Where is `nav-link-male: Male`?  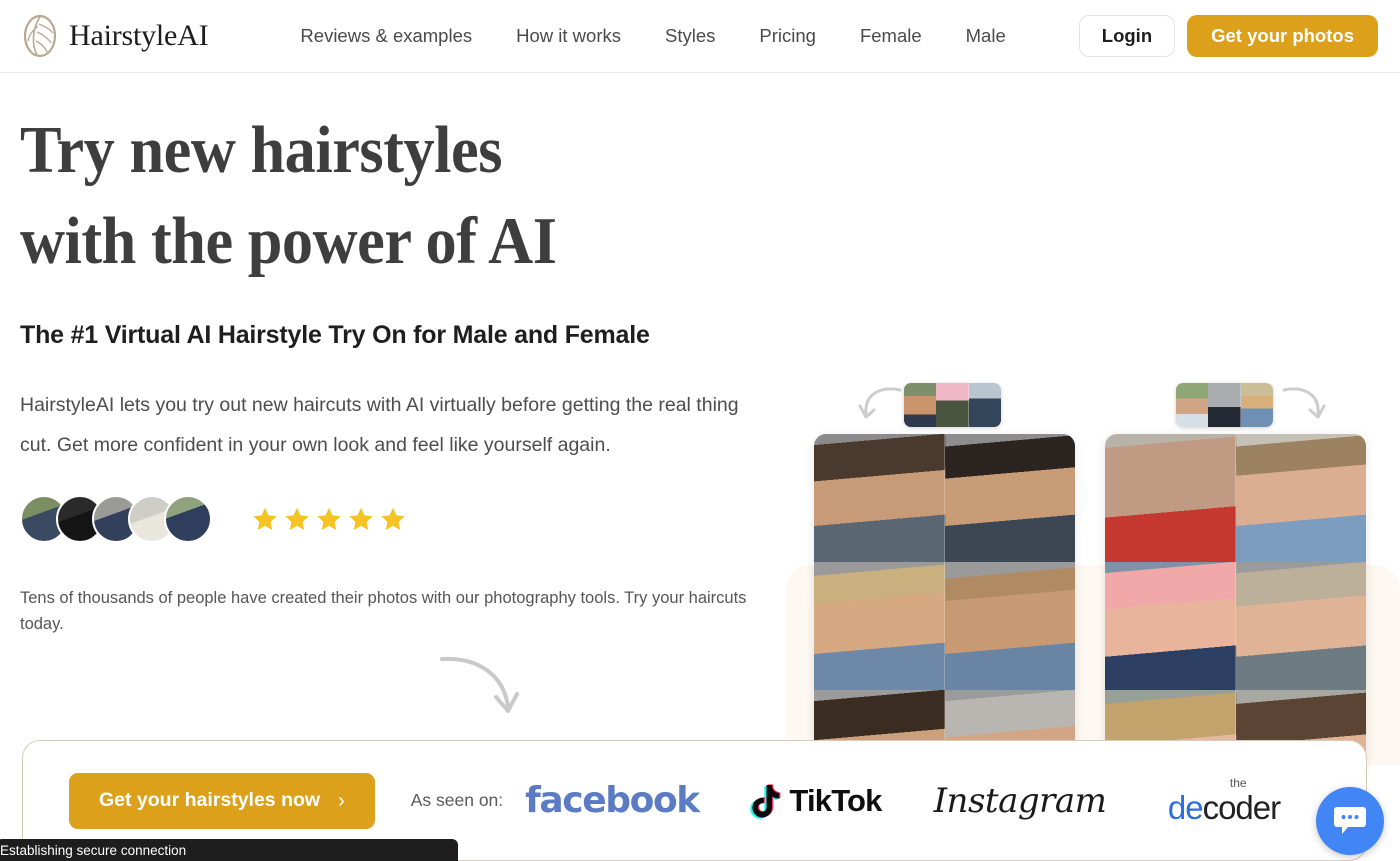
nav-link-male: Male is located at coordinates (986, 36).